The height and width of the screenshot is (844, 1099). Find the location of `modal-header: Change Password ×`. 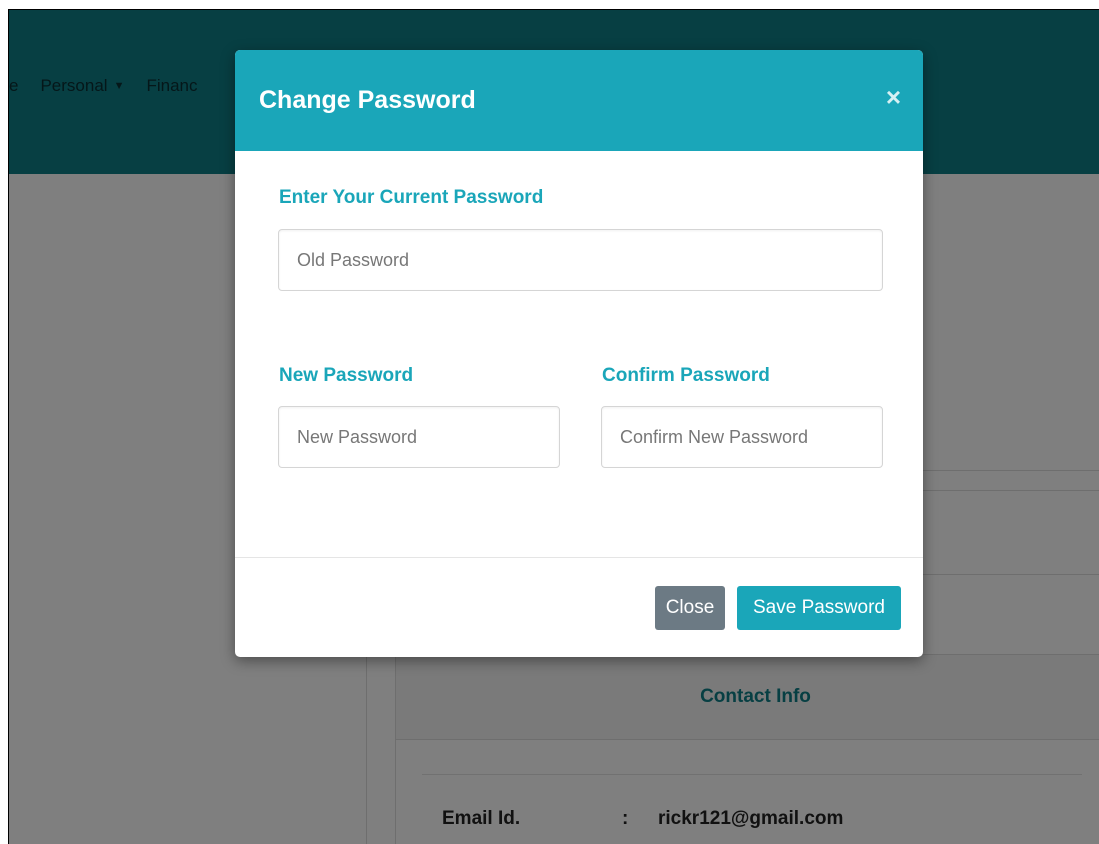

modal-header: Change Password × is located at coordinates (579, 100).